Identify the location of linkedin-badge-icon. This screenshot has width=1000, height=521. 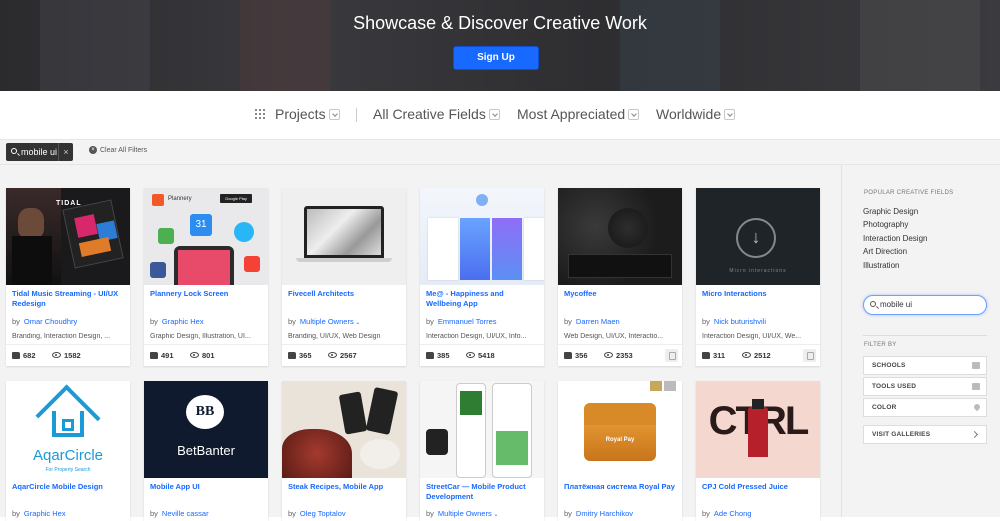
(656, 386).